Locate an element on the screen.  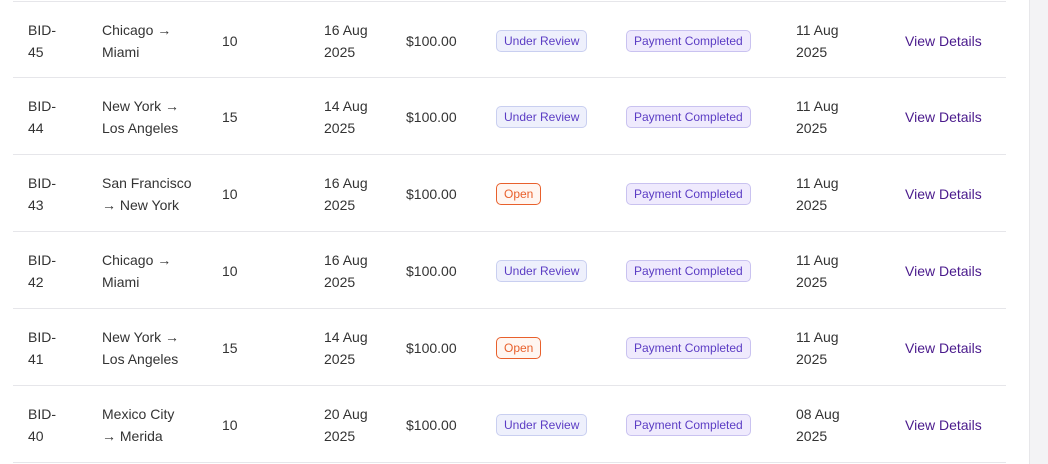
deadline-day-month: 16 Aug is located at coordinates (346, 259).